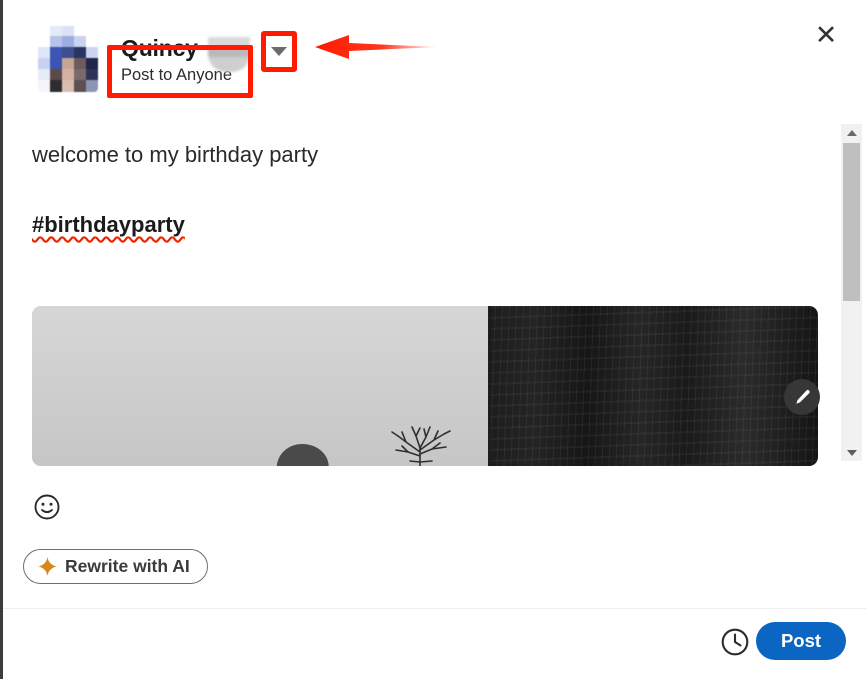 This screenshot has height=679, width=866. I want to click on pencil-icon, so click(802, 396).